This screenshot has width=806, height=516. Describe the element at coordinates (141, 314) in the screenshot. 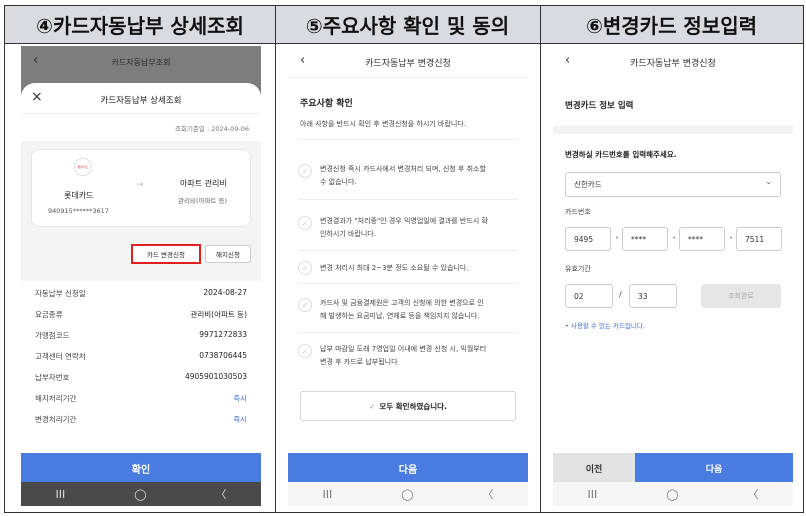

I see `detail-row: 요금종류 관리비(아파트 등)` at that location.